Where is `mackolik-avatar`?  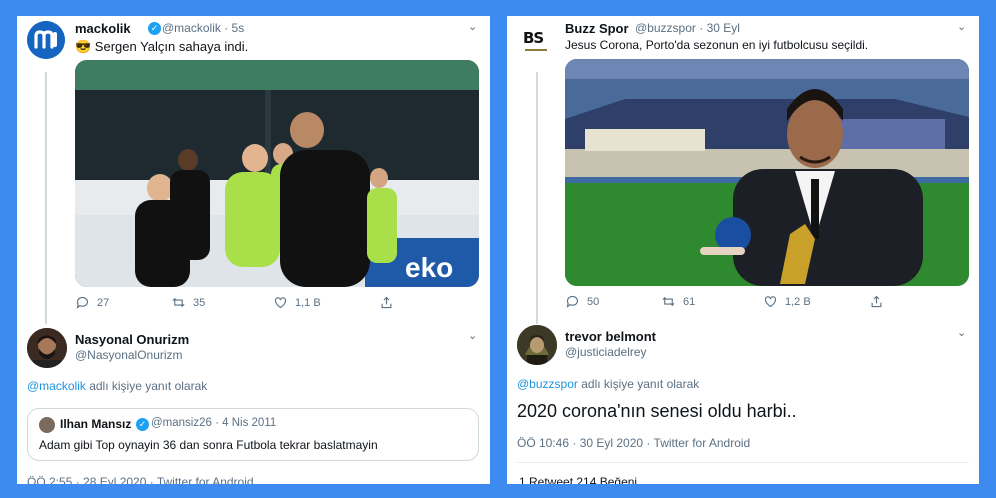 mackolik-avatar is located at coordinates (46, 40).